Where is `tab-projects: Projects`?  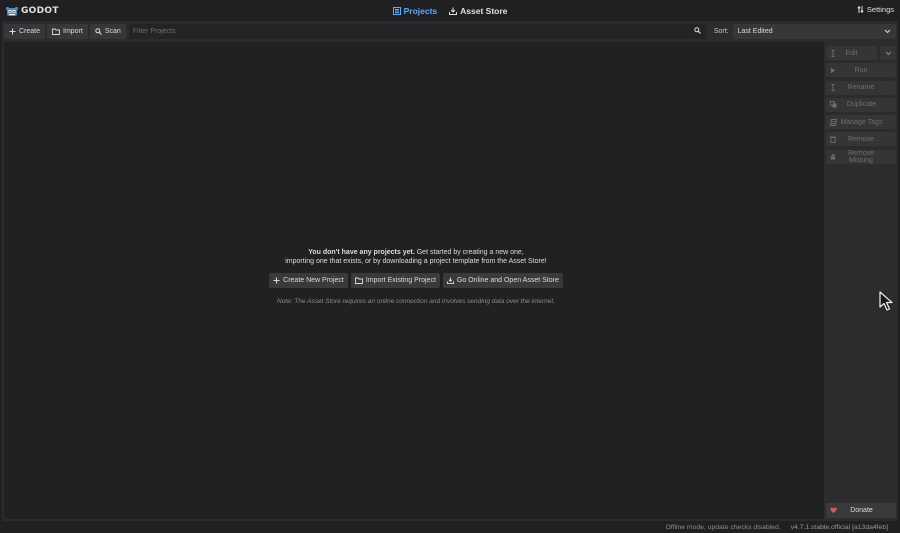
tab-projects: Projects is located at coordinates (415, 10).